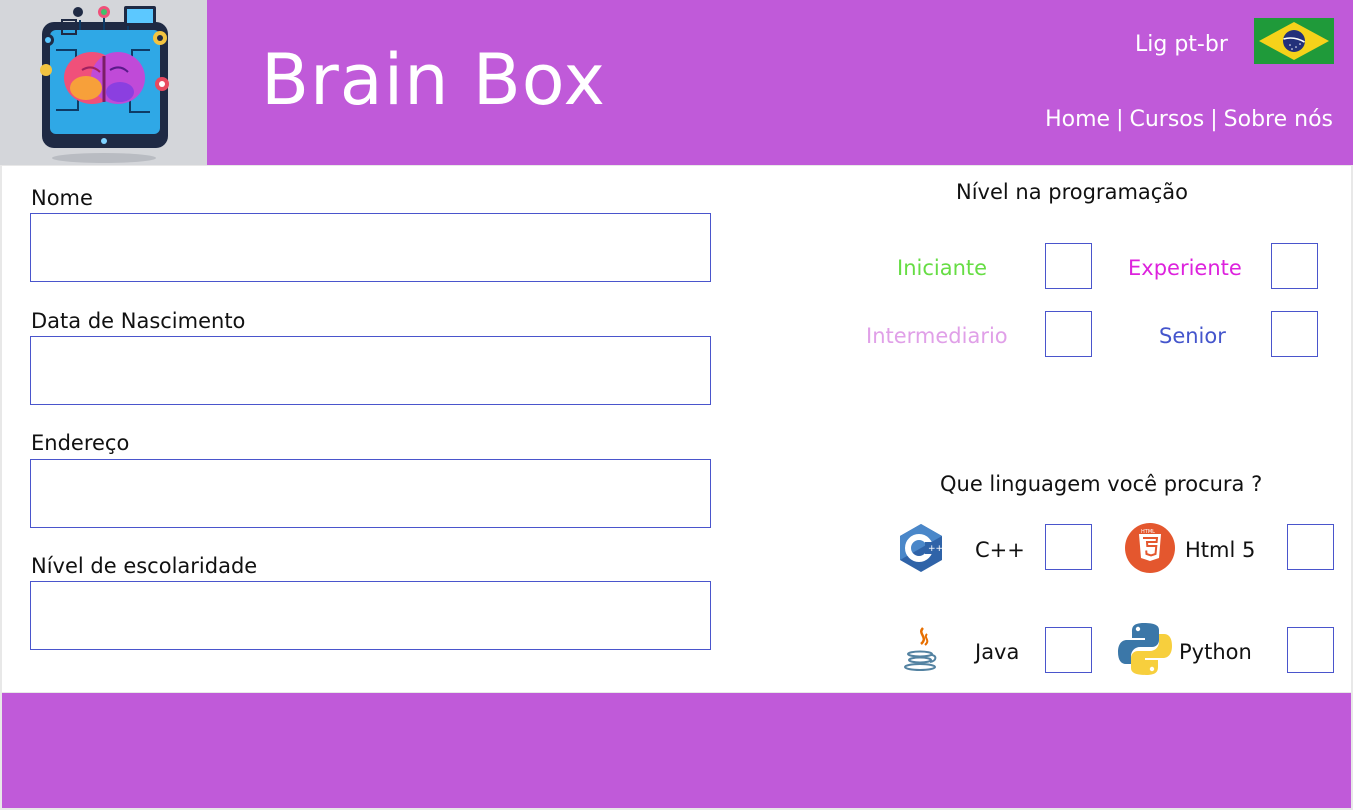 This screenshot has height=810, width=1353. What do you see at coordinates (370, 247) in the screenshot?
I see `name-input` at bounding box center [370, 247].